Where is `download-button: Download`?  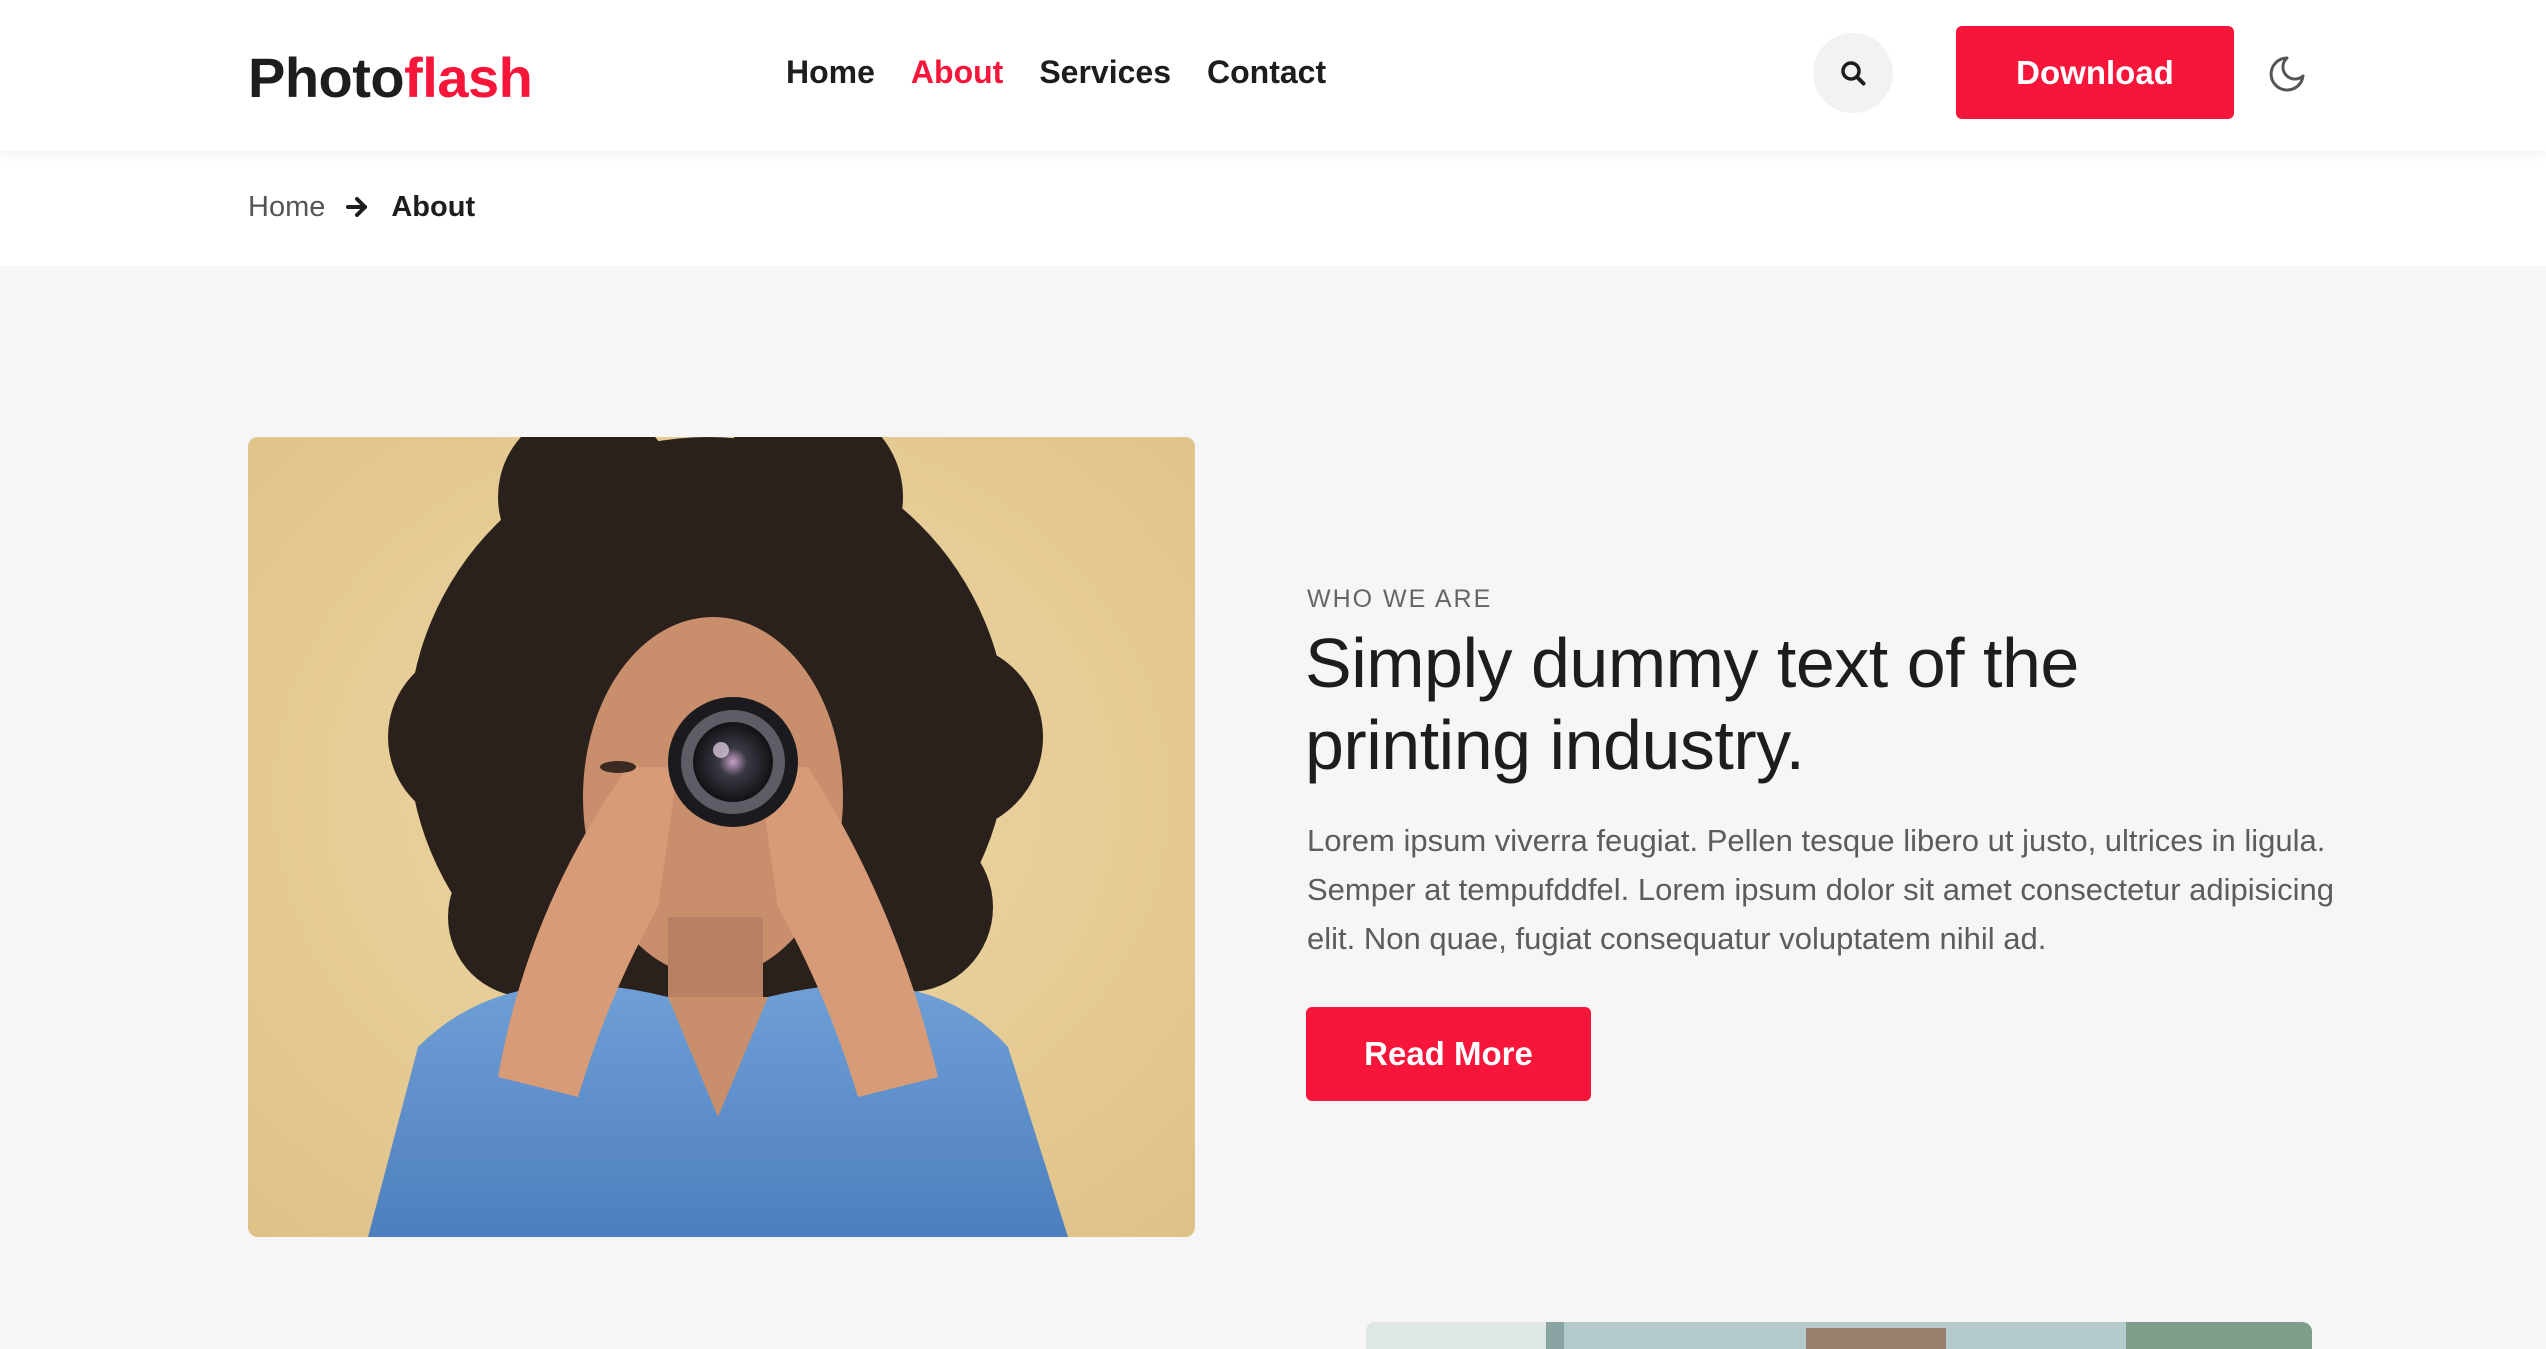 download-button: Download is located at coordinates (2095, 72).